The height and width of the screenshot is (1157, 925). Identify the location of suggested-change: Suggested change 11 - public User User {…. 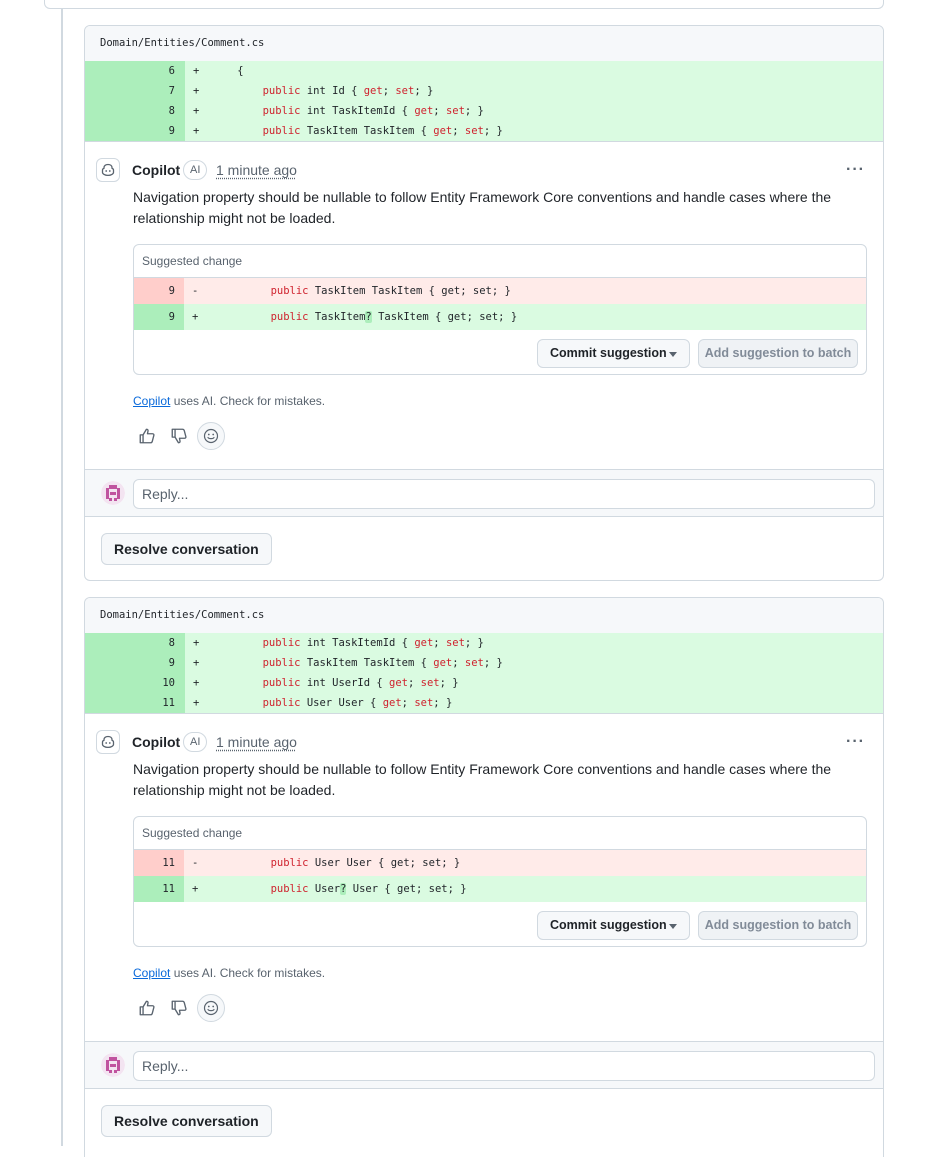
(500, 881).